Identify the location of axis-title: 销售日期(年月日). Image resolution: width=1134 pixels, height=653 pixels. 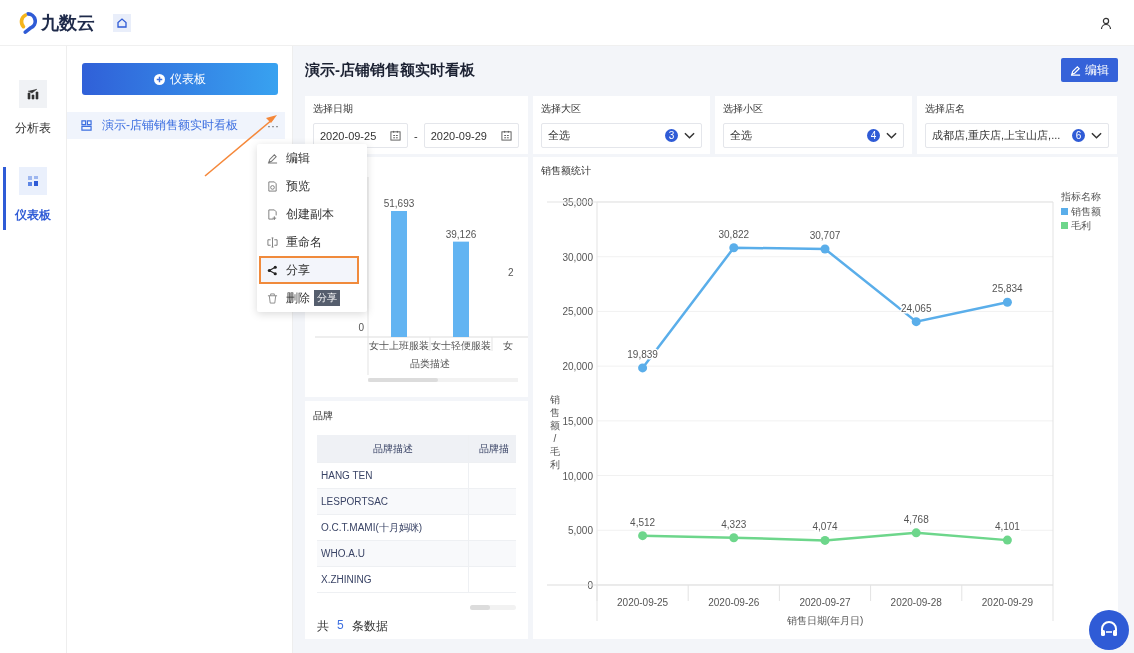
(825, 620).